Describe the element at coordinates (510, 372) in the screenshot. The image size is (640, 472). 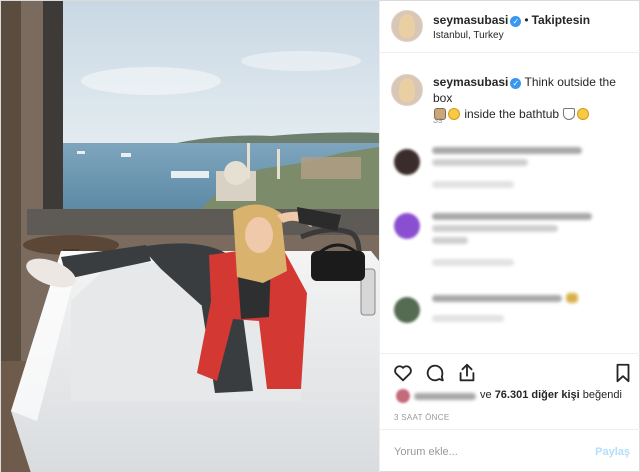
I see `post-actions-bar` at that location.